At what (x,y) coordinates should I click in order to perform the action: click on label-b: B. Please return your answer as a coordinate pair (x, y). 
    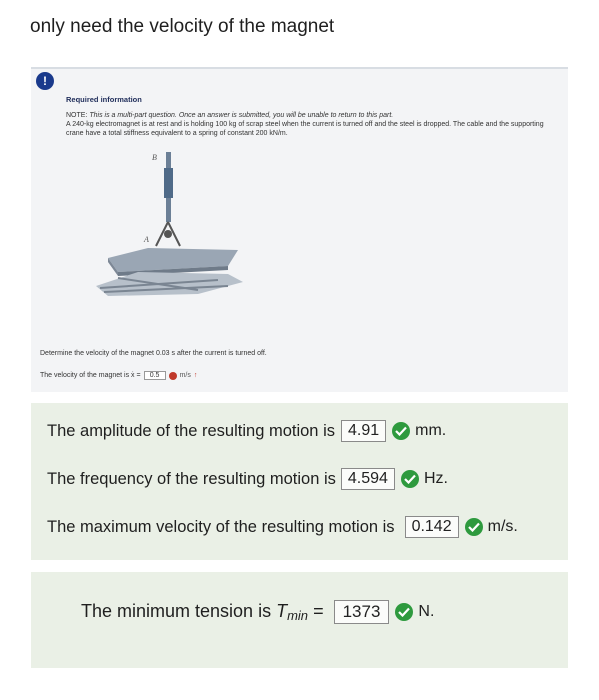
    Looking at the image, I should click on (154, 157).